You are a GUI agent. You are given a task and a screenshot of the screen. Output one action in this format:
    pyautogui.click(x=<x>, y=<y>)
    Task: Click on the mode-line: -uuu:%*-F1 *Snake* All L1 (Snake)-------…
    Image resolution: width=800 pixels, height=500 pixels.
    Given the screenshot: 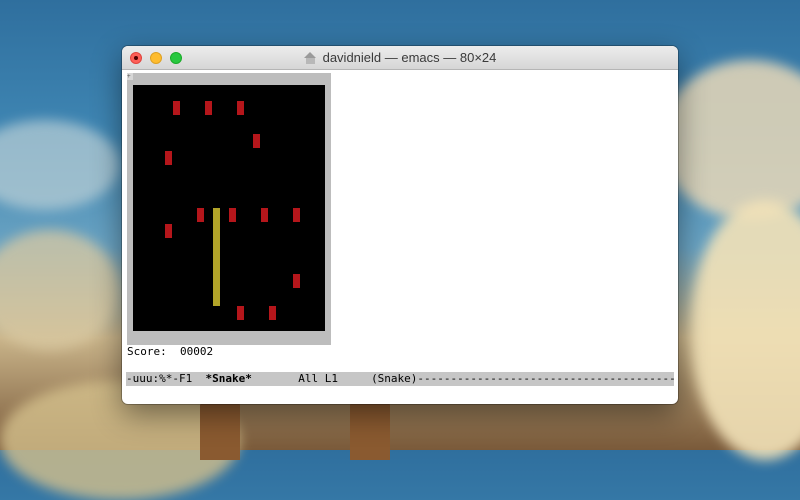 What is the action you would take?
    pyautogui.click(x=400, y=379)
    